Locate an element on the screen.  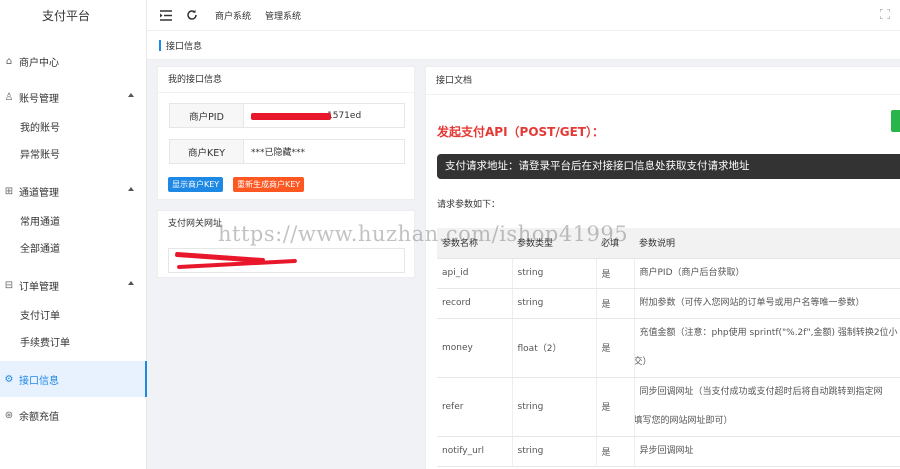
gateway-url-field is located at coordinates (286, 260).